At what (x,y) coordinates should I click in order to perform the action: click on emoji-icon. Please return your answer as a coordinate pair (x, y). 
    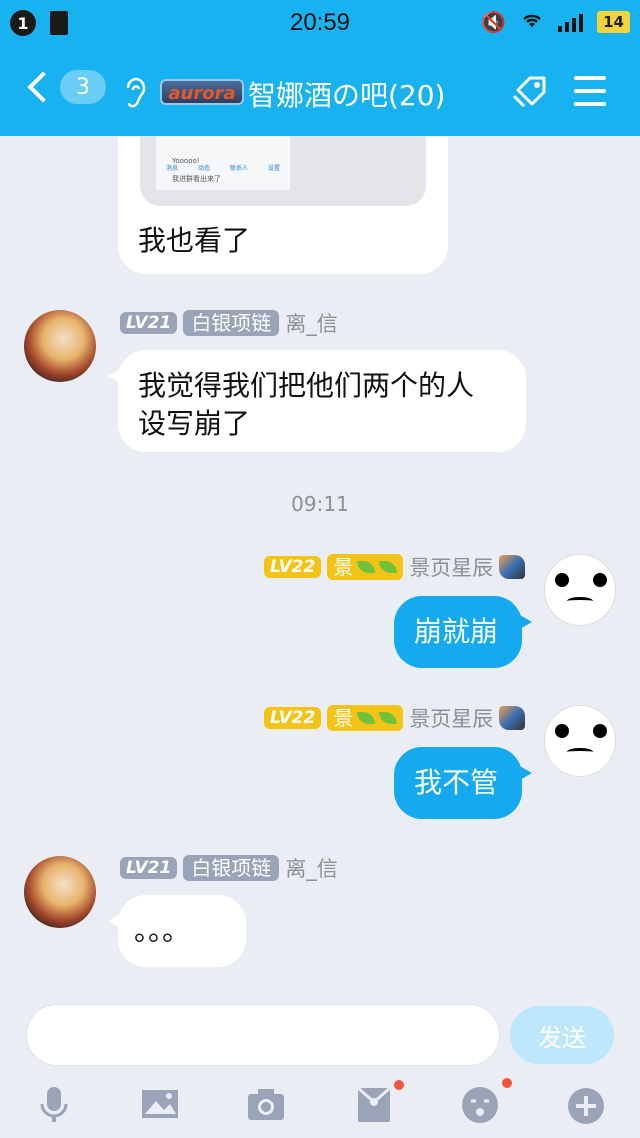
    Looking at the image, I should click on (480, 1104).